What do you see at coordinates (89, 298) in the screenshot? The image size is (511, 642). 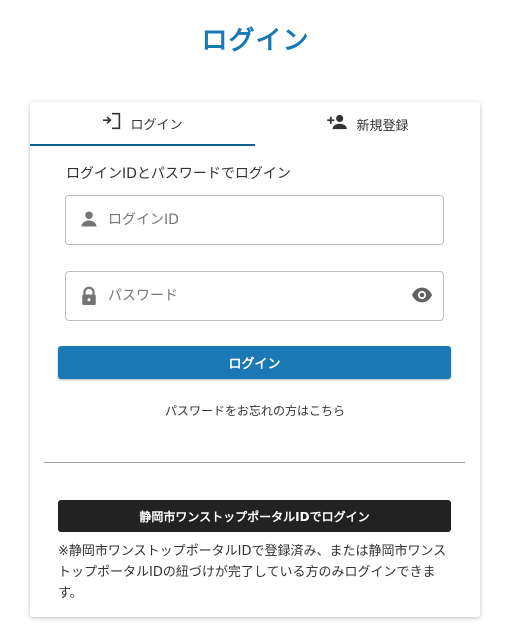 I see `lock-icon` at bounding box center [89, 298].